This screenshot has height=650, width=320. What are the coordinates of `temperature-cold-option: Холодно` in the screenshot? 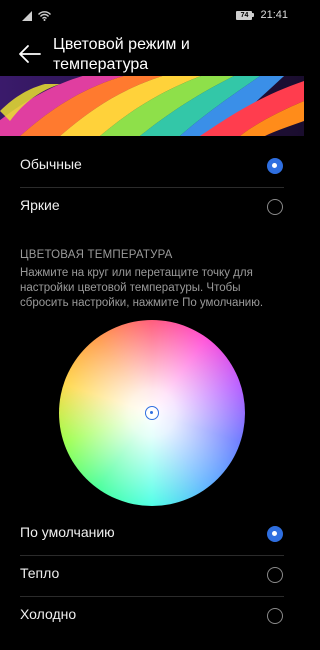 It's located at (152, 616).